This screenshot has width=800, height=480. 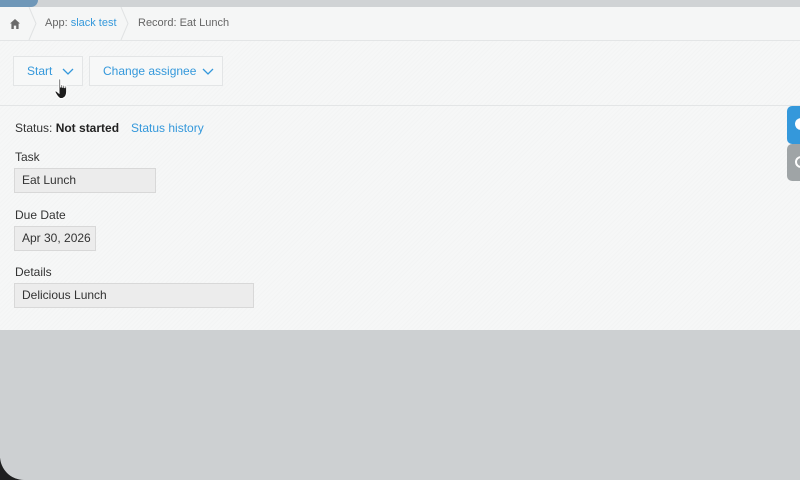 What do you see at coordinates (134, 295) in the screenshot?
I see `field-value-details: Delicious Lunch` at bounding box center [134, 295].